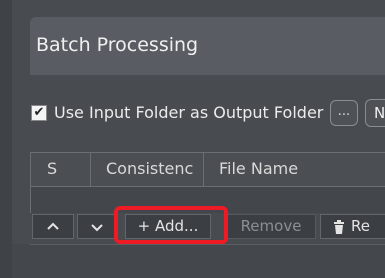  I want to click on chevron-down-icon, so click(97, 228).